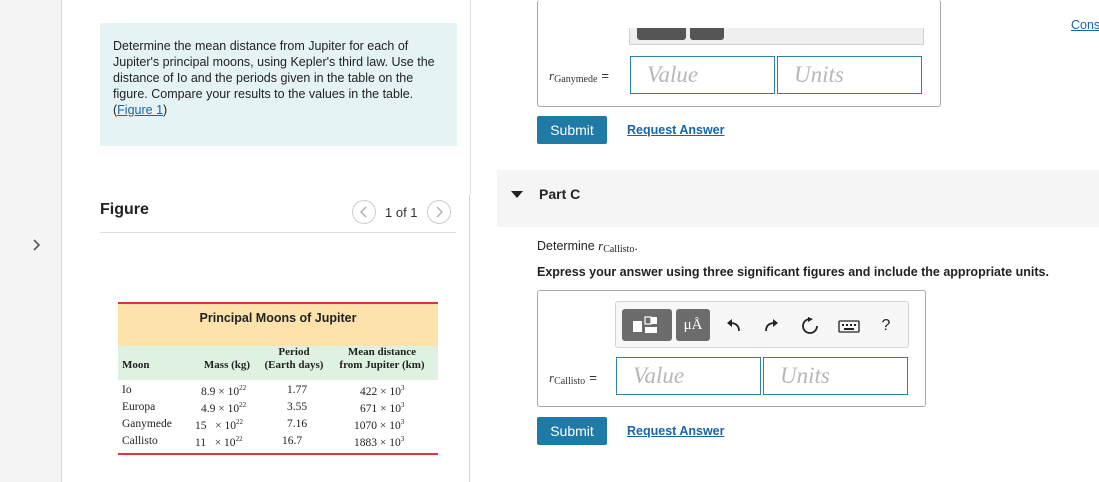  What do you see at coordinates (278, 392) in the screenshot?
I see `table-row: Io 8.9 × 1022 1.77 422 × 103` at bounding box center [278, 392].